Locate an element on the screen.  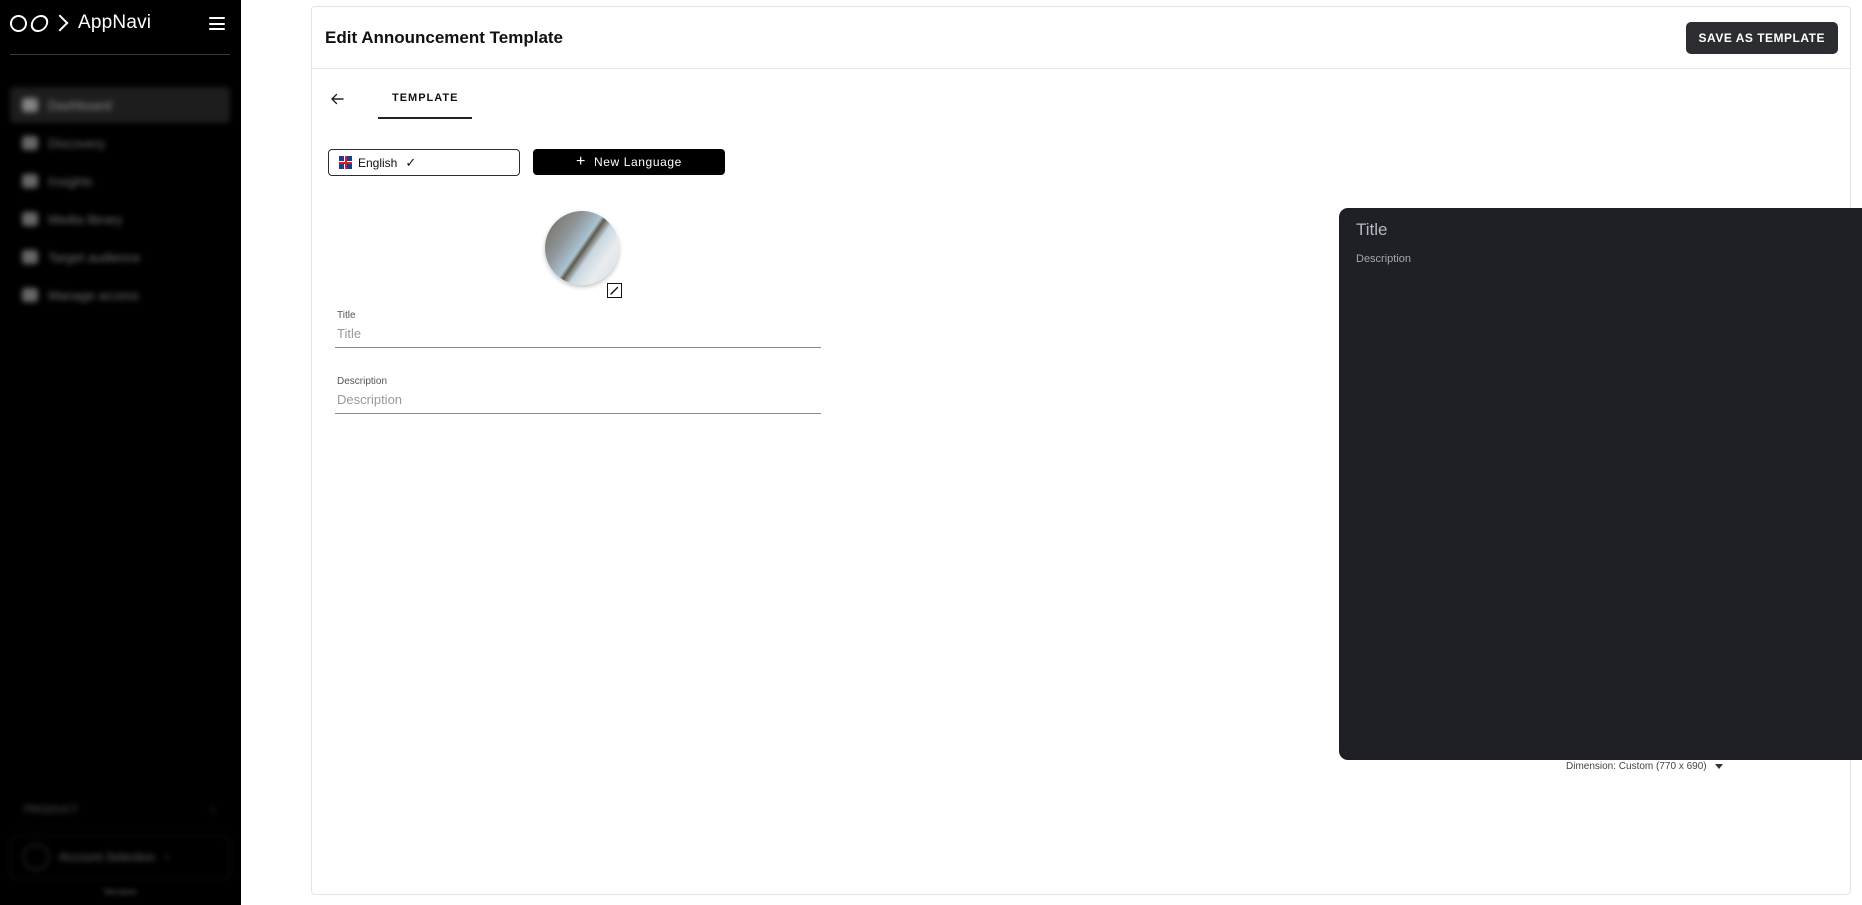
language-chip-english: English ✓ is located at coordinates (424, 162).